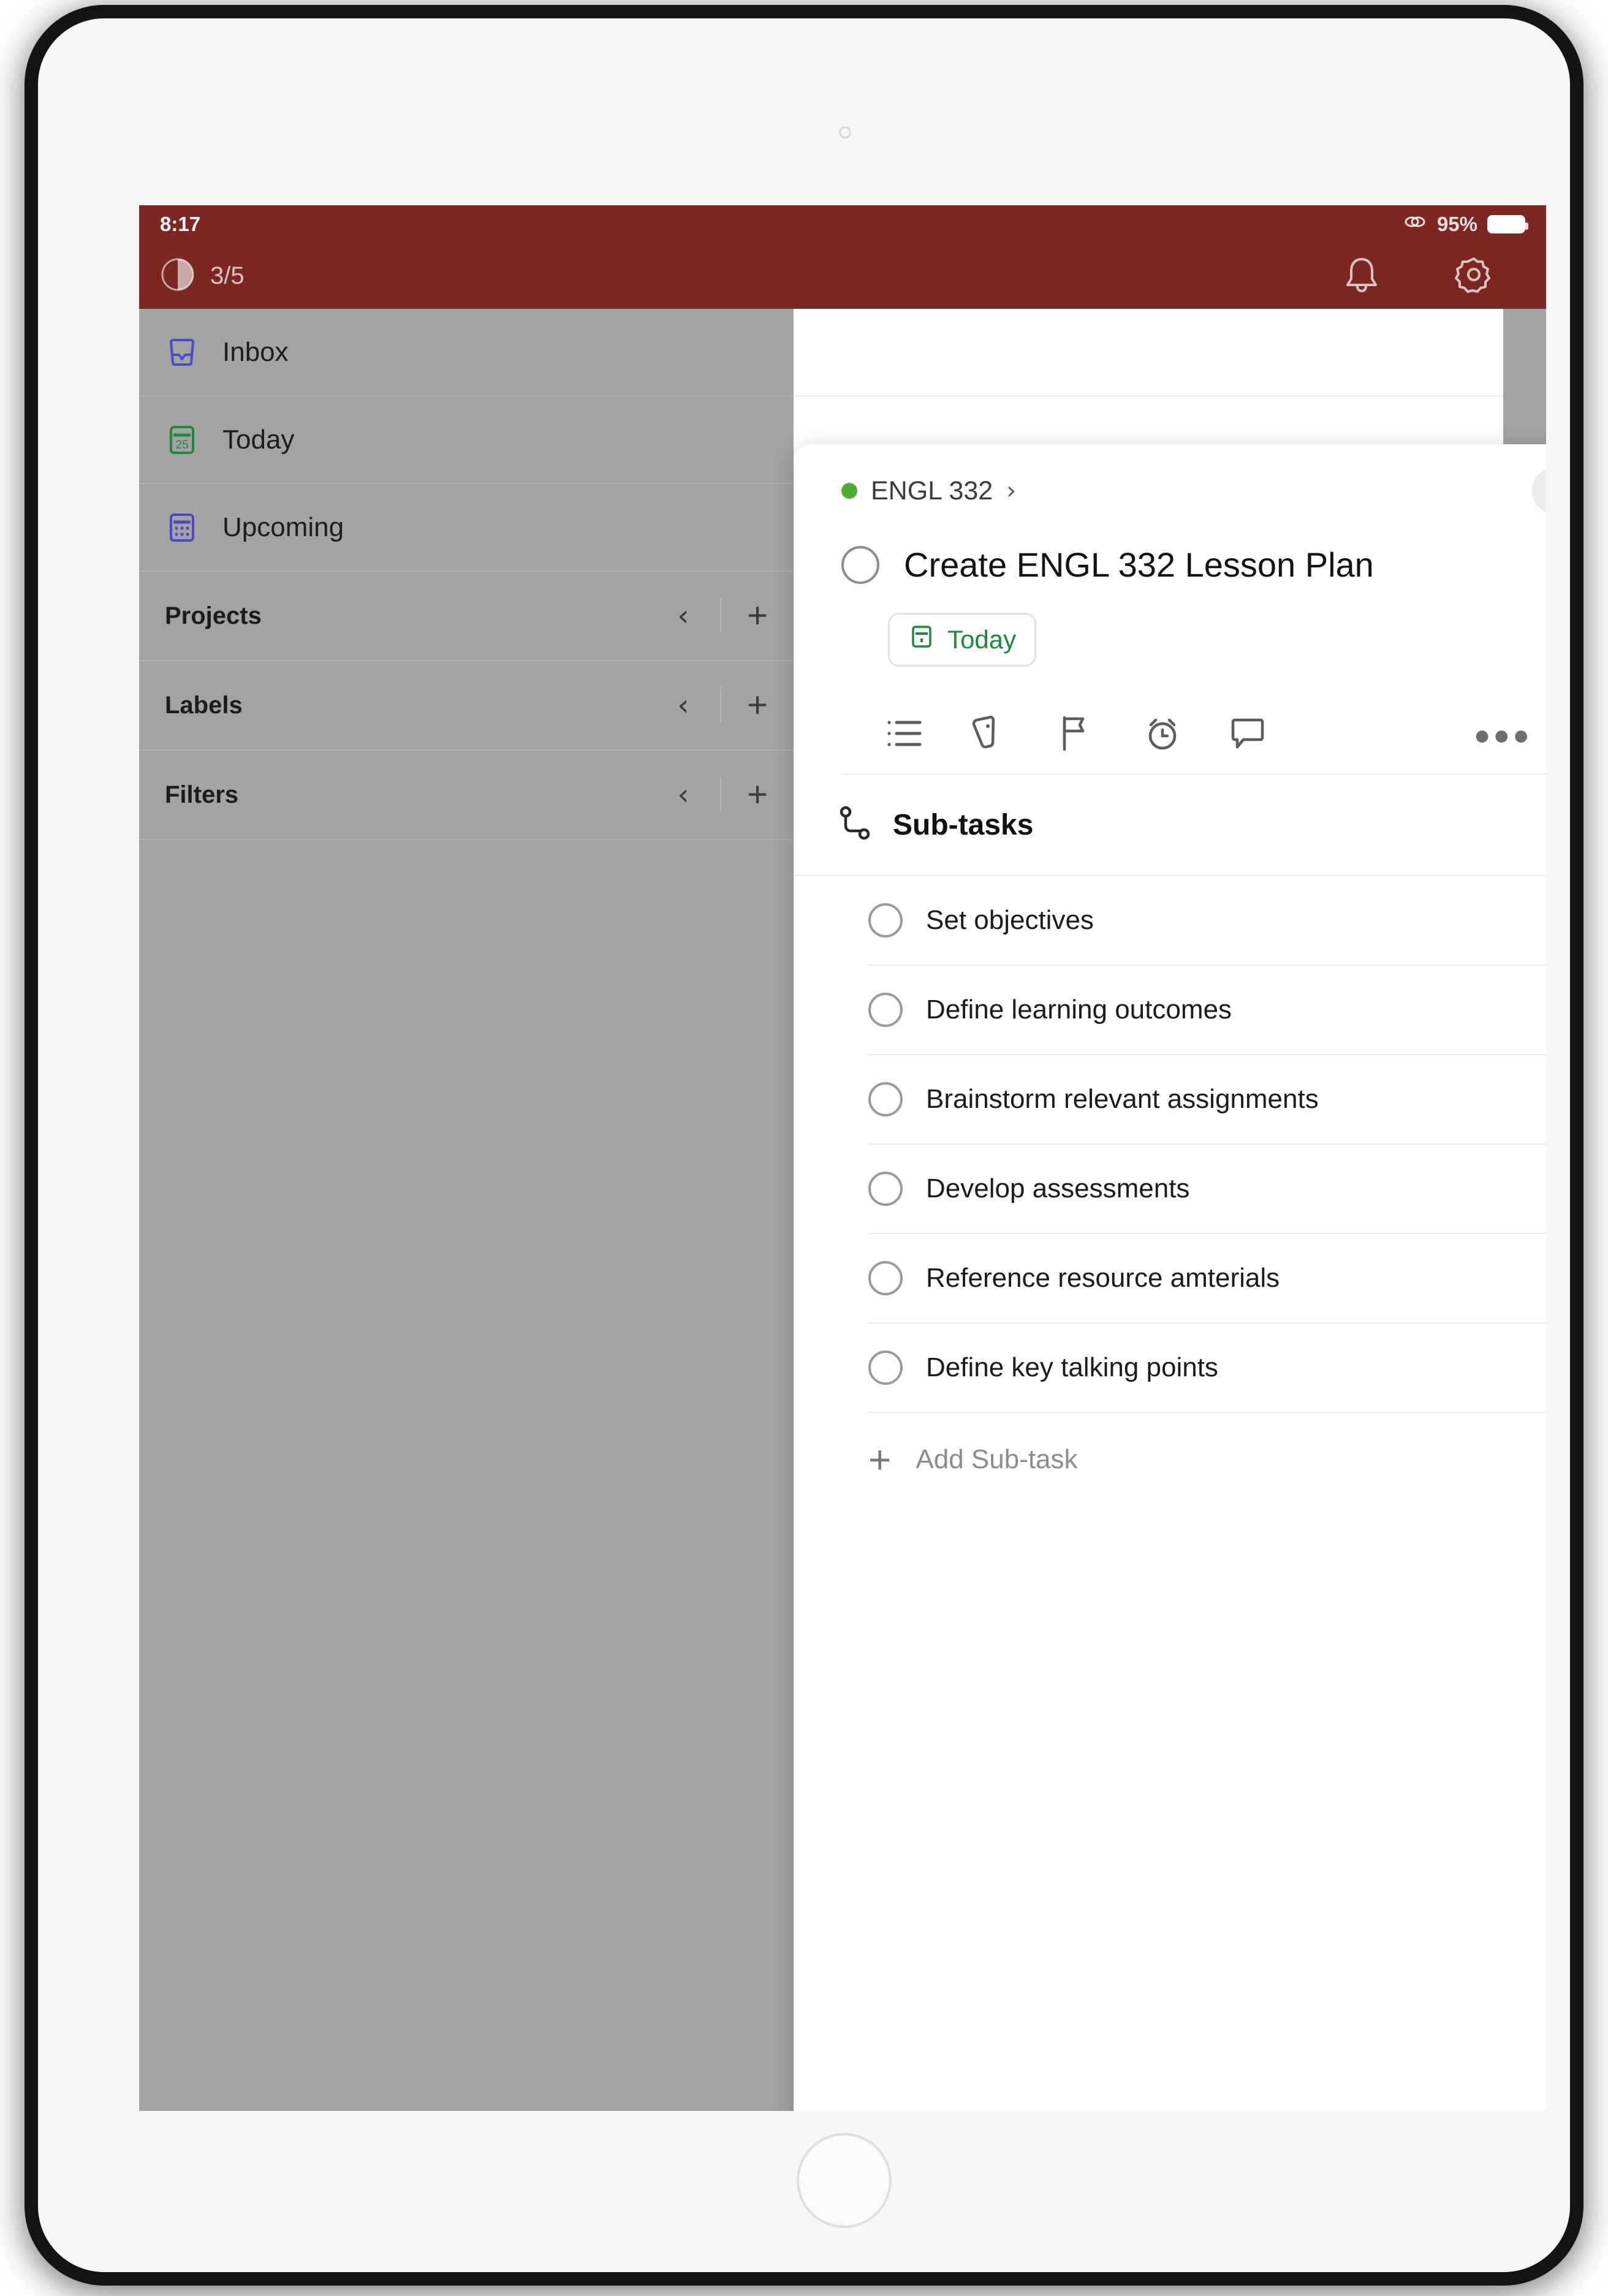 The height and width of the screenshot is (2296, 1608). Describe the element at coordinates (849, 491) in the screenshot. I see `project-color-dot` at that location.